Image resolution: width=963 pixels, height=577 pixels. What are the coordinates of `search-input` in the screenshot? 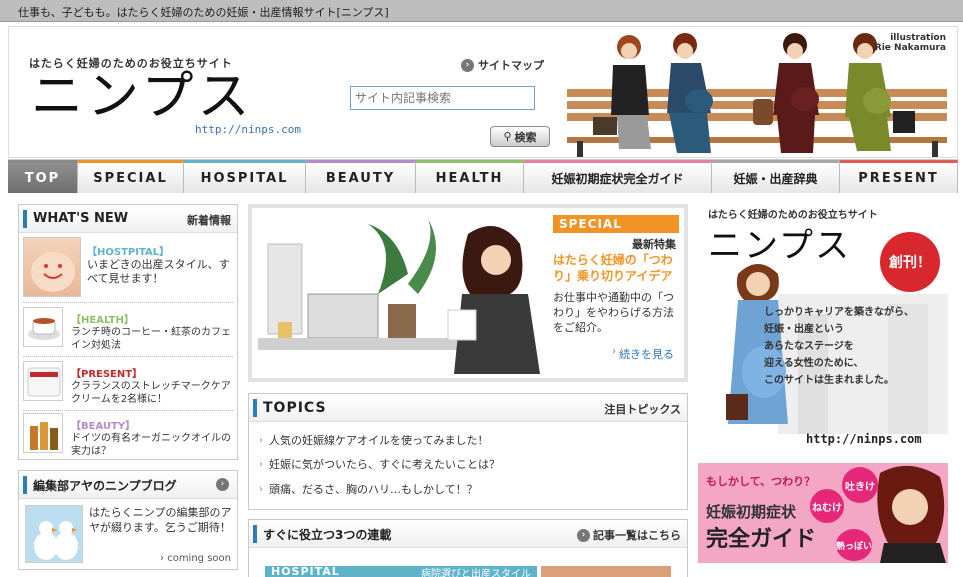 It's located at (442, 98).